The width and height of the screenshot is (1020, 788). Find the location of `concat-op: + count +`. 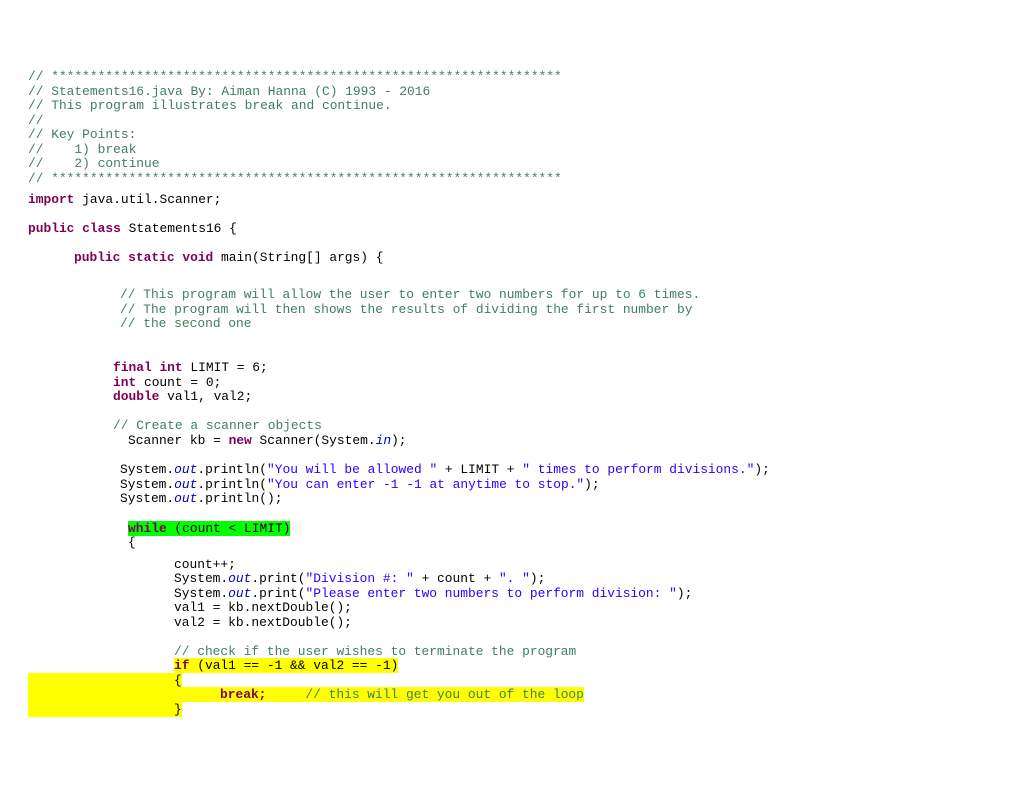

concat-op: + count + is located at coordinates (456, 578).